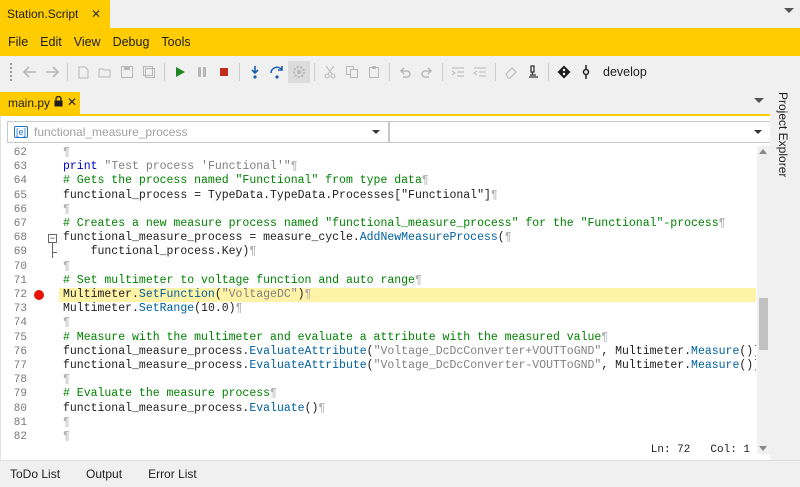 This screenshot has height=487, width=800. What do you see at coordinates (378, 309) in the screenshot?
I see `code-line: 73 Multimeter.SetRange(10.0)¶` at bounding box center [378, 309].